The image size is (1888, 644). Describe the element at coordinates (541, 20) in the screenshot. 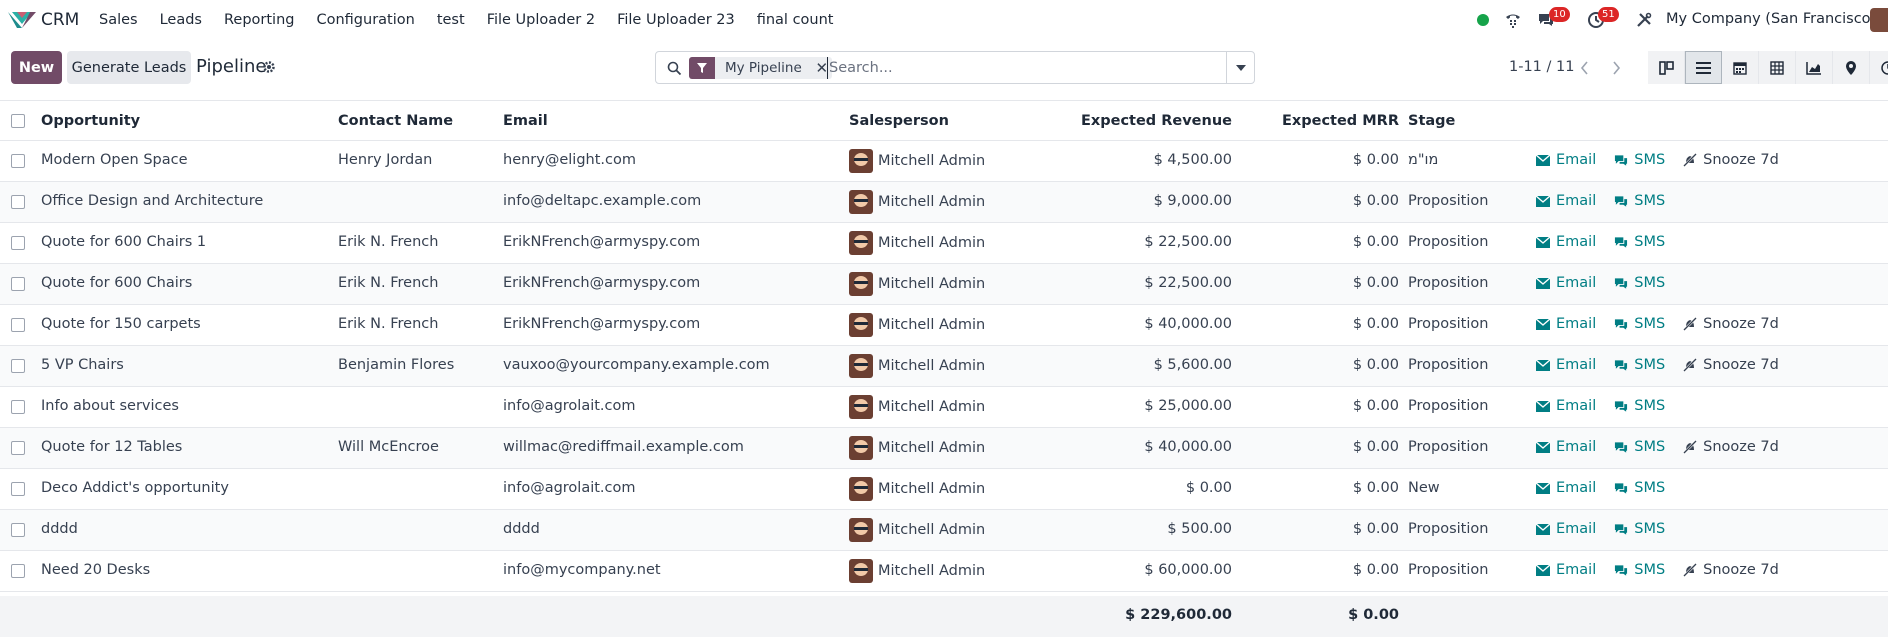

I see `menu-item-file-uploader-2: File Uploader 2` at that location.